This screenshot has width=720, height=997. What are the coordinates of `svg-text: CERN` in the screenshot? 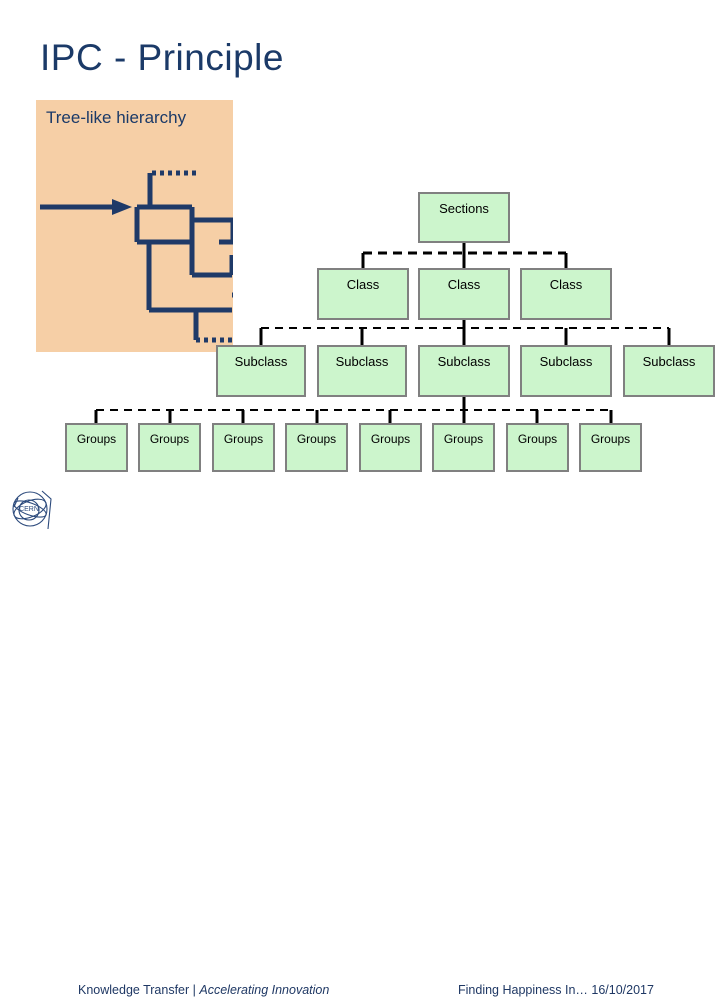 It's located at (29, 509).